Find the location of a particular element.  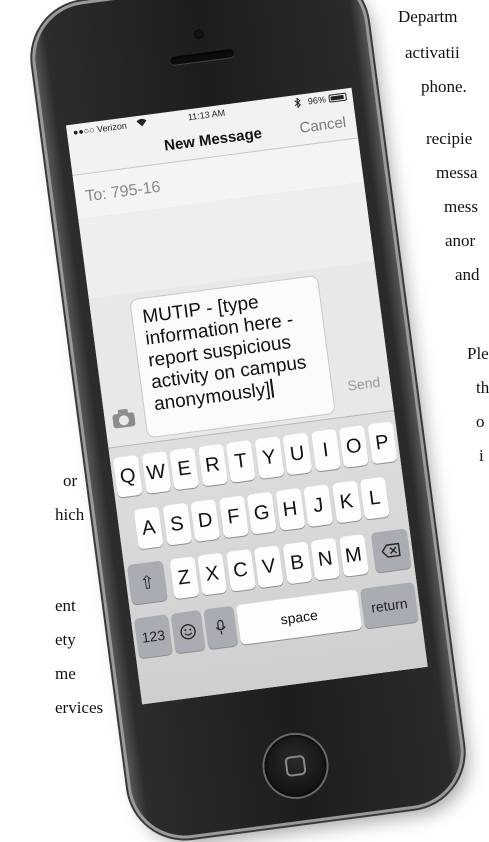

doc-line: hich is located at coordinates (70, 514).